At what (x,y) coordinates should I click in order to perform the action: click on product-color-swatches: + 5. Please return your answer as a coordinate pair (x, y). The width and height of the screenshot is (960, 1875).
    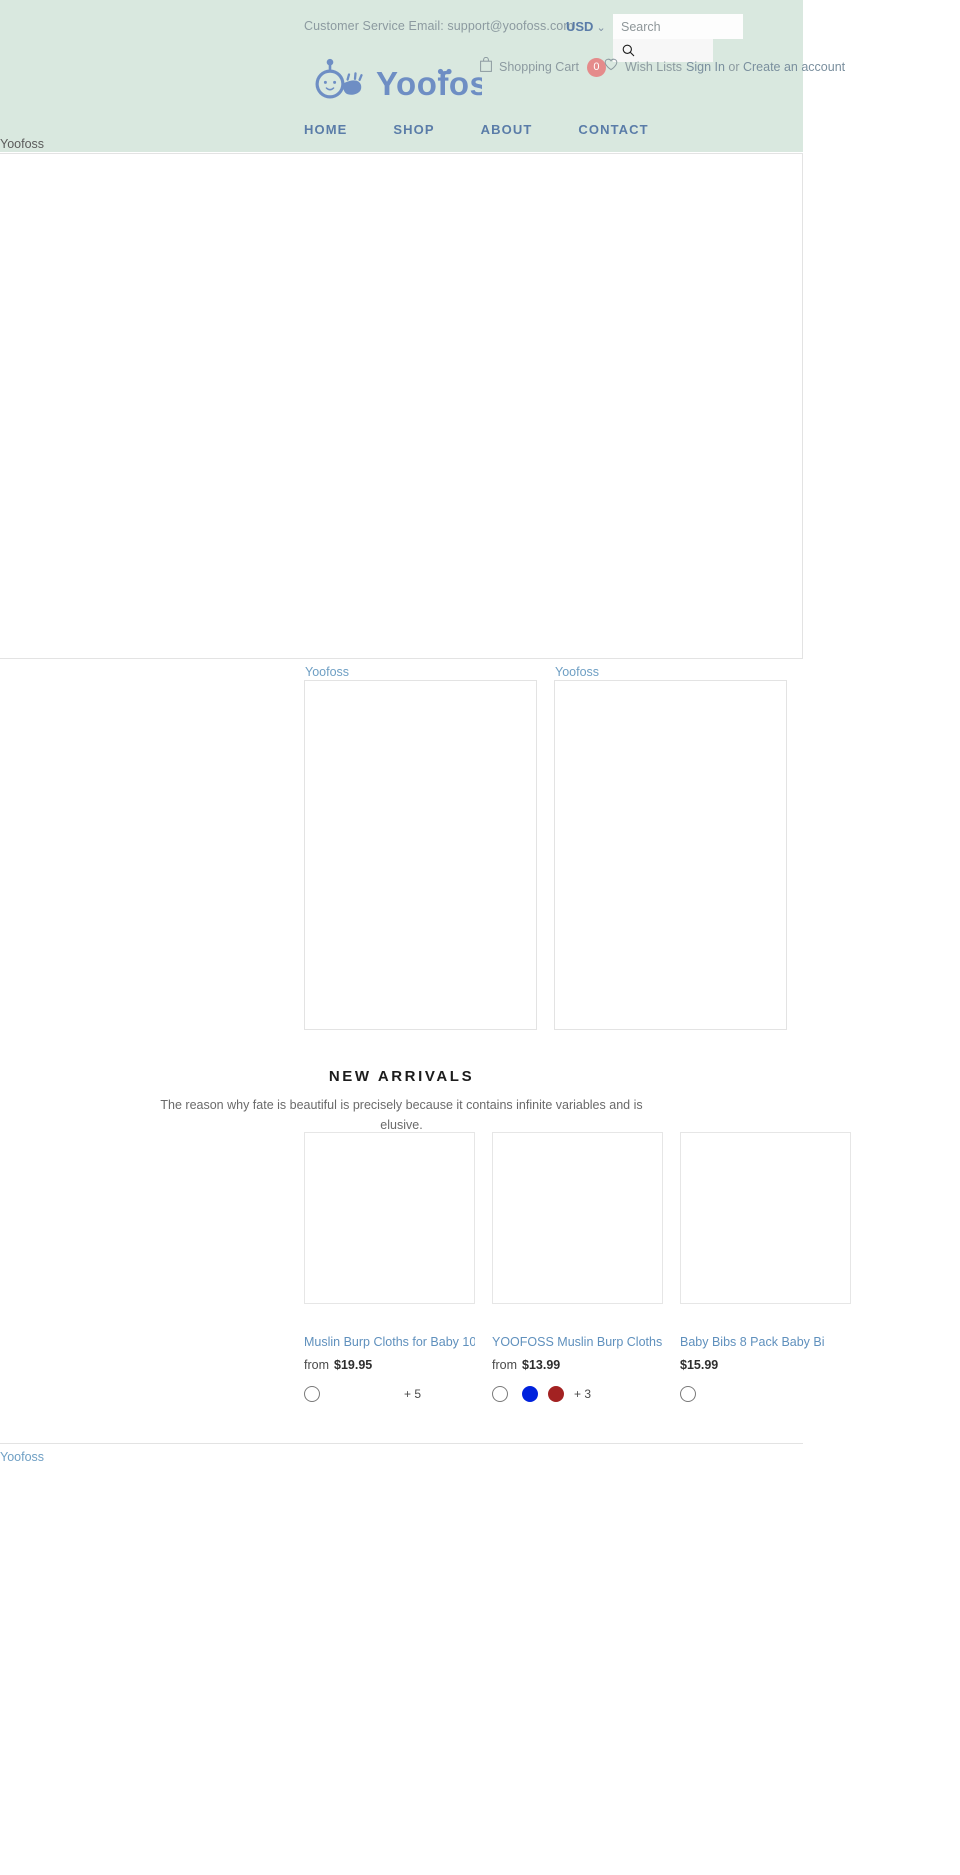
    Looking at the image, I should click on (389, 1393).